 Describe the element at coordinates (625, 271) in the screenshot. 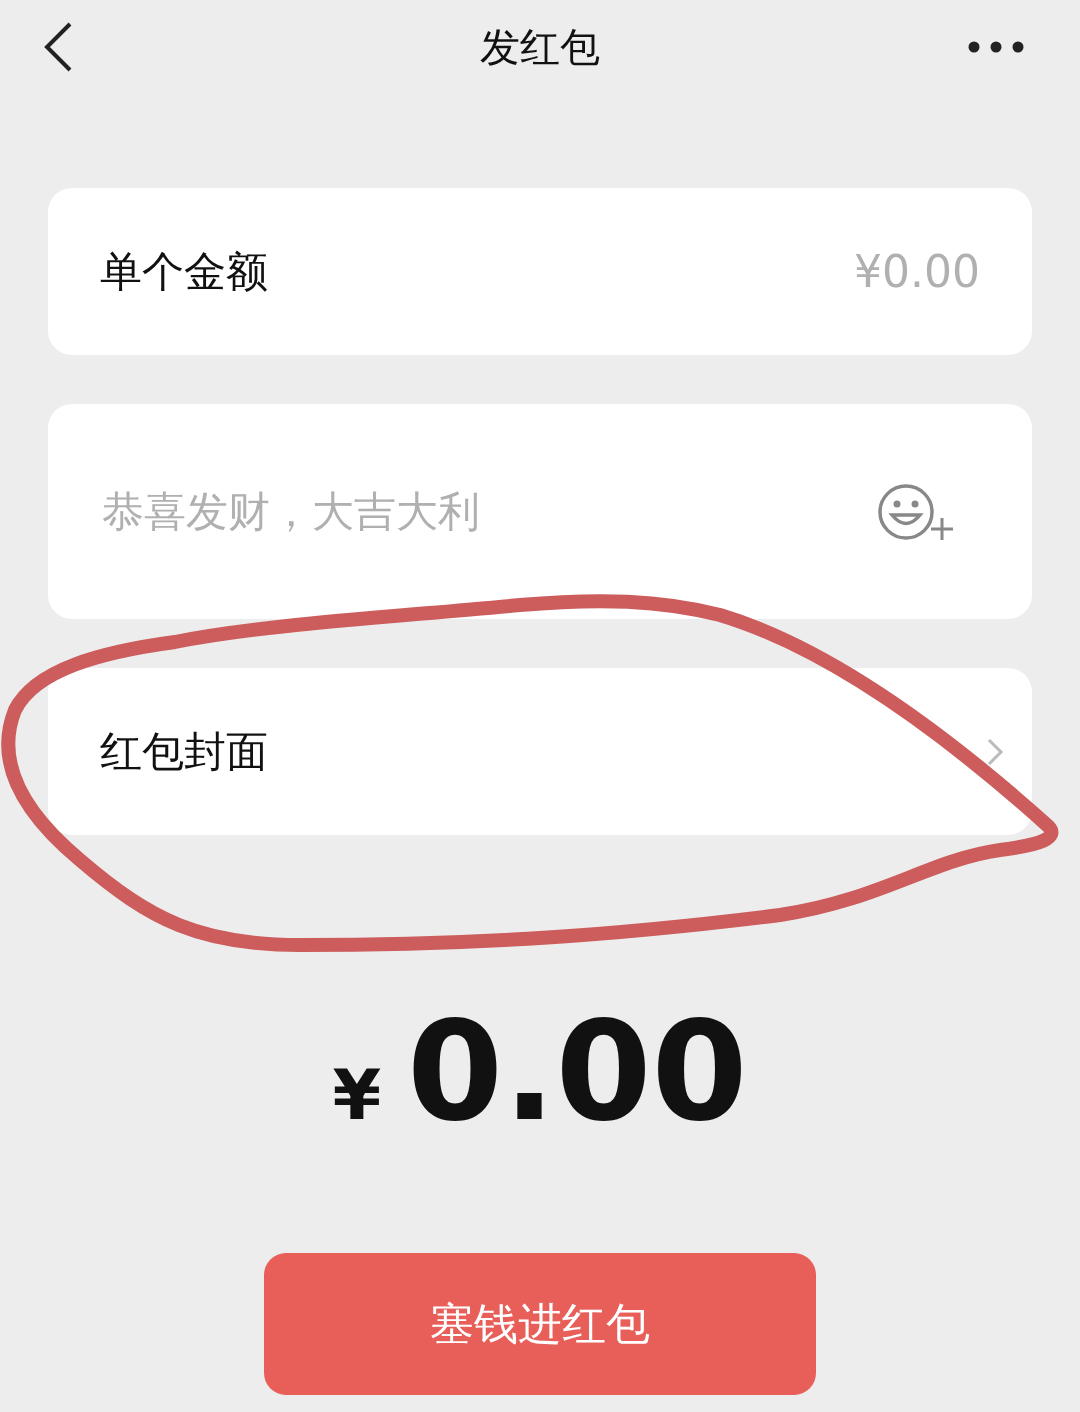

I see `amount-field: ¥0.00` at that location.